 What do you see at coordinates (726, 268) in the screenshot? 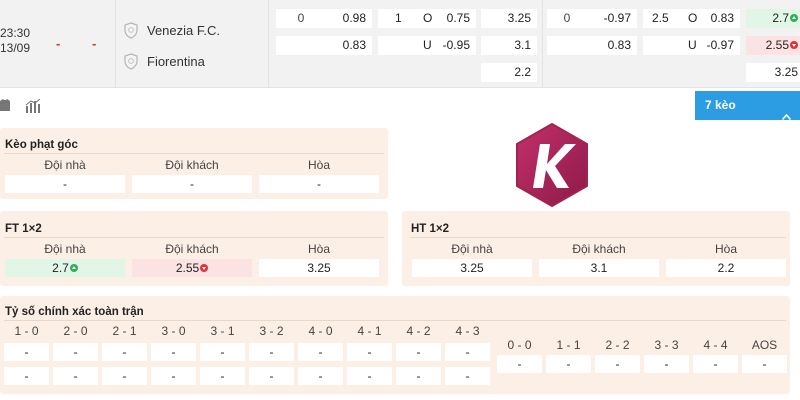
I see `odds-value: 2.2` at bounding box center [726, 268].